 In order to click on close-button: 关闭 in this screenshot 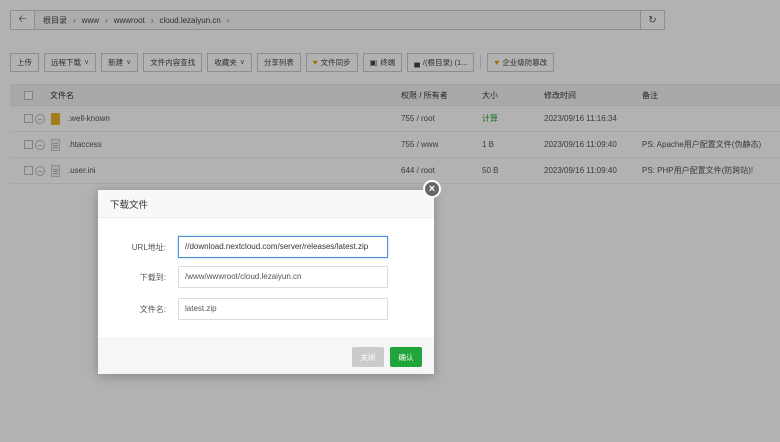, I will do `click(368, 357)`.